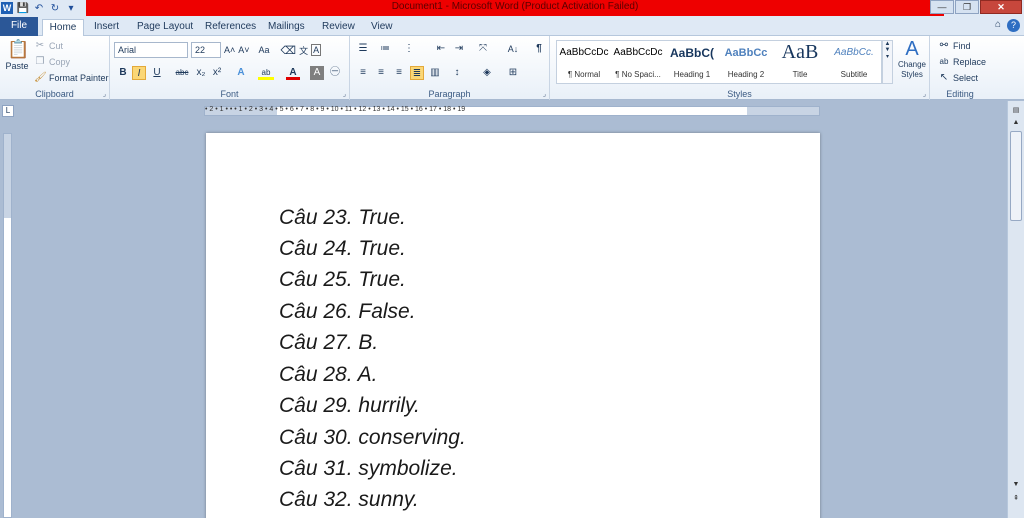 This screenshot has width=1024, height=518. What do you see at coordinates (409, 49) in the screenshot?
I see `multilevel-list-icon: ⋮` at bounding box center [409, 49].